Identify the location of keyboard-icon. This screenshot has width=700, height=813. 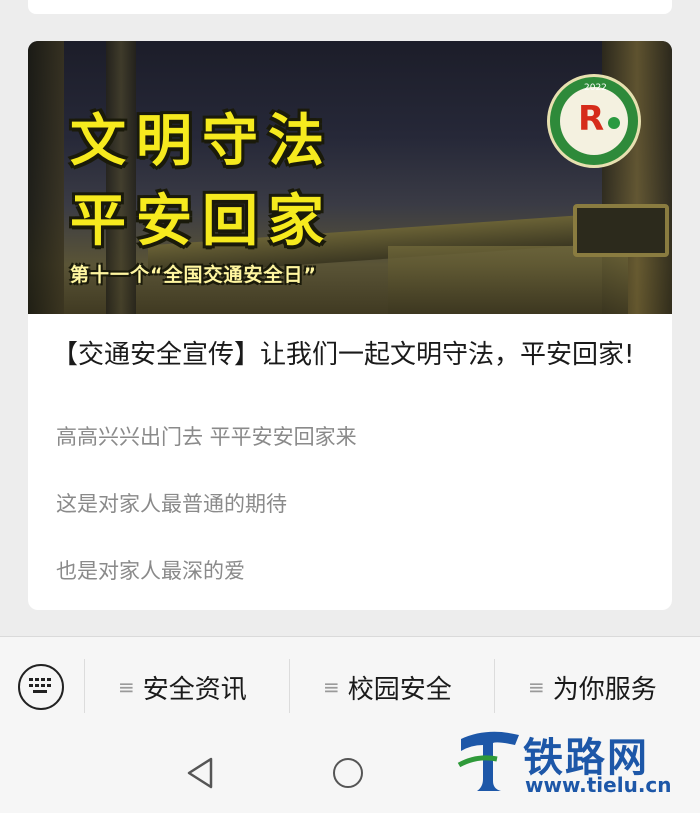
(41, 687).